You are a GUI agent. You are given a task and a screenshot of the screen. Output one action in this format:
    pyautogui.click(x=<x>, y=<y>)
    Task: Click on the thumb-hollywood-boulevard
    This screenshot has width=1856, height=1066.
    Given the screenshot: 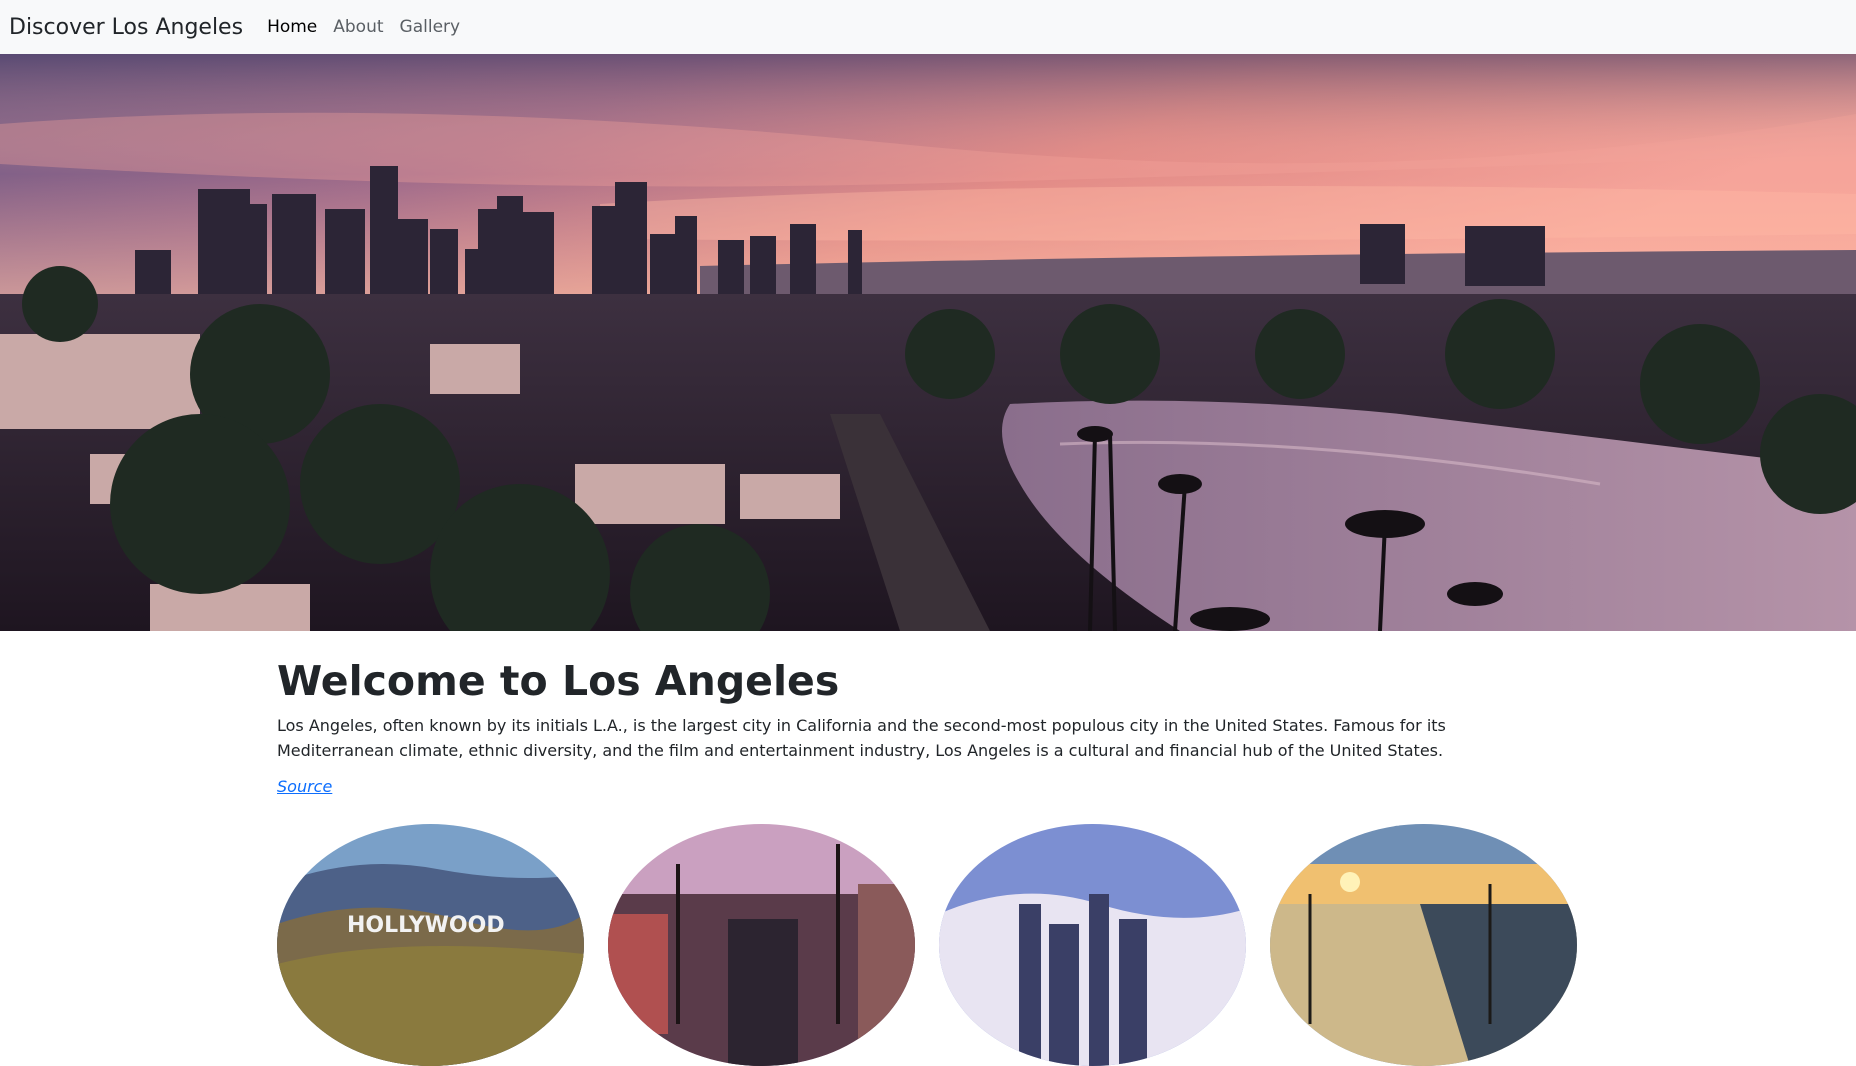 What is the action you would take?
    pyautogui.click(x=761, y=945)
    